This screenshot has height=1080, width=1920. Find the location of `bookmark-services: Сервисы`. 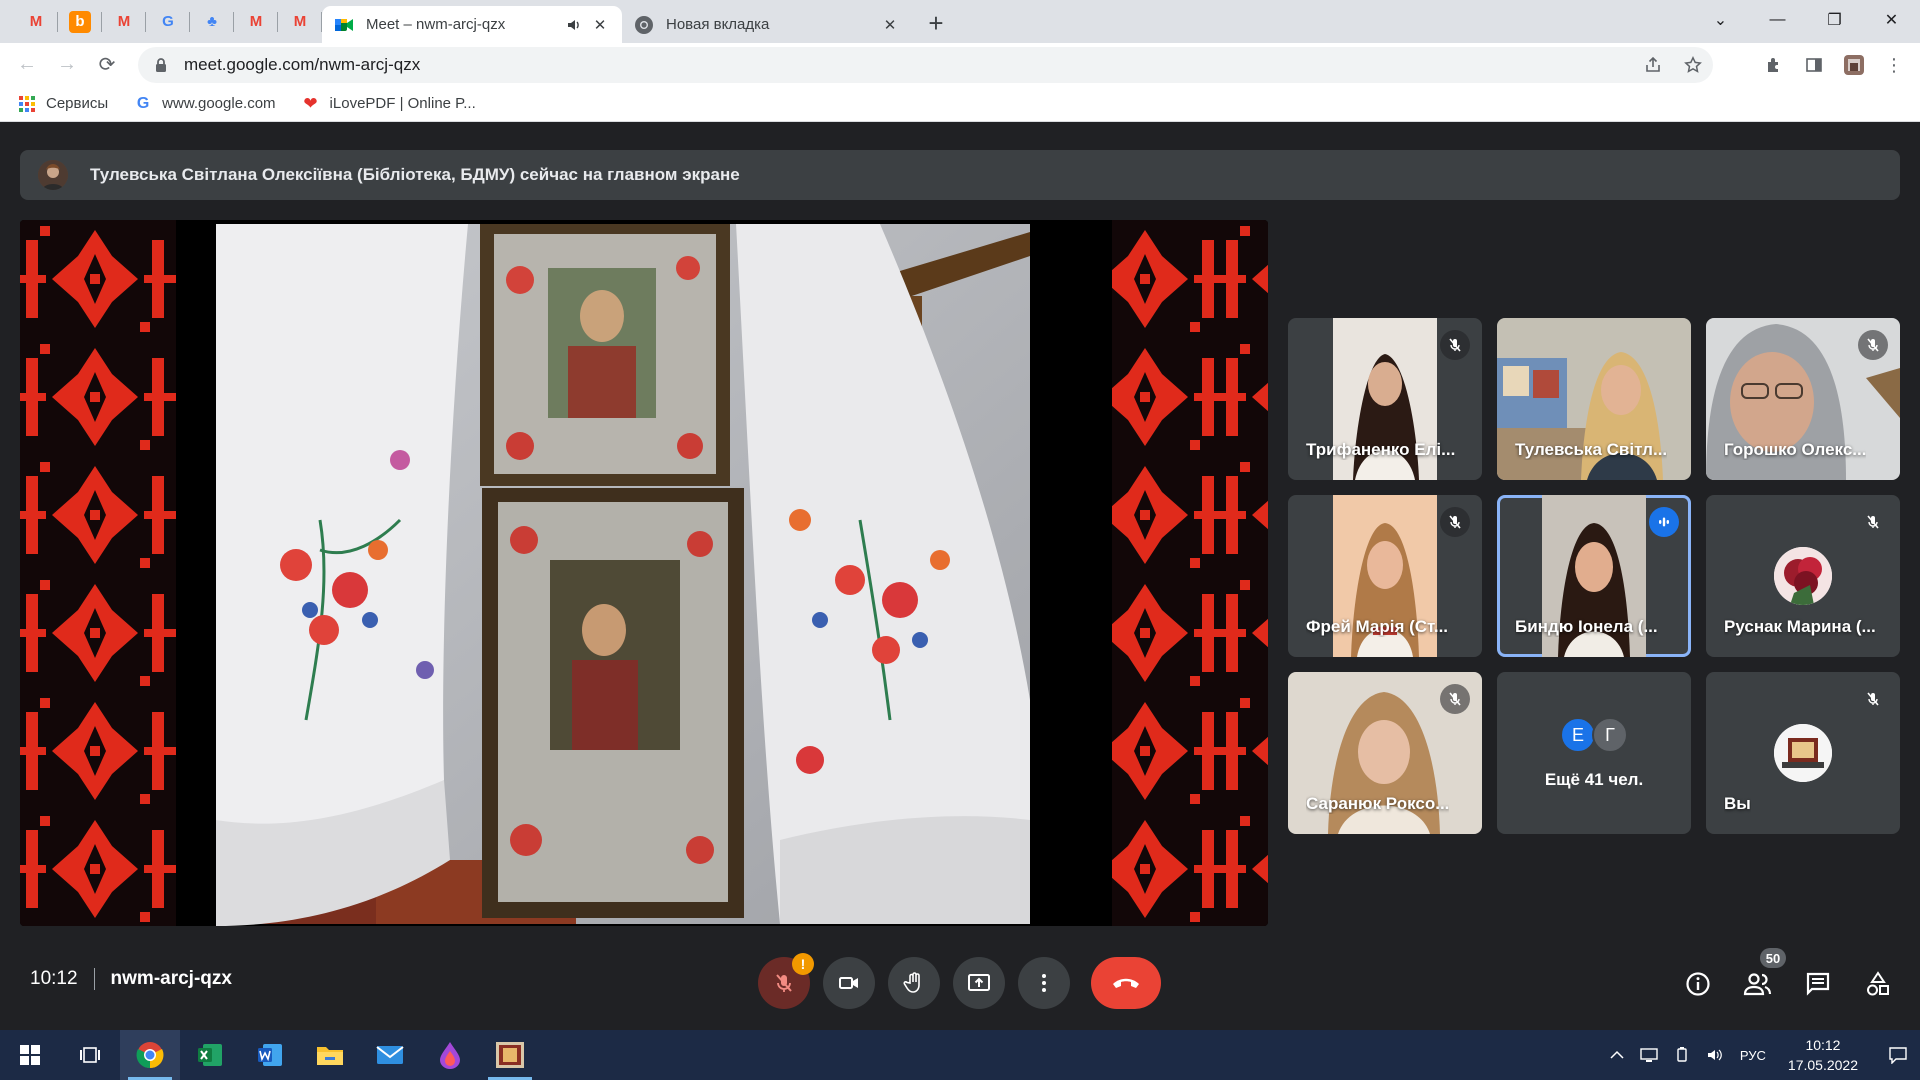

bookmark-services: Сервисы is located at coordinates (63, 104).